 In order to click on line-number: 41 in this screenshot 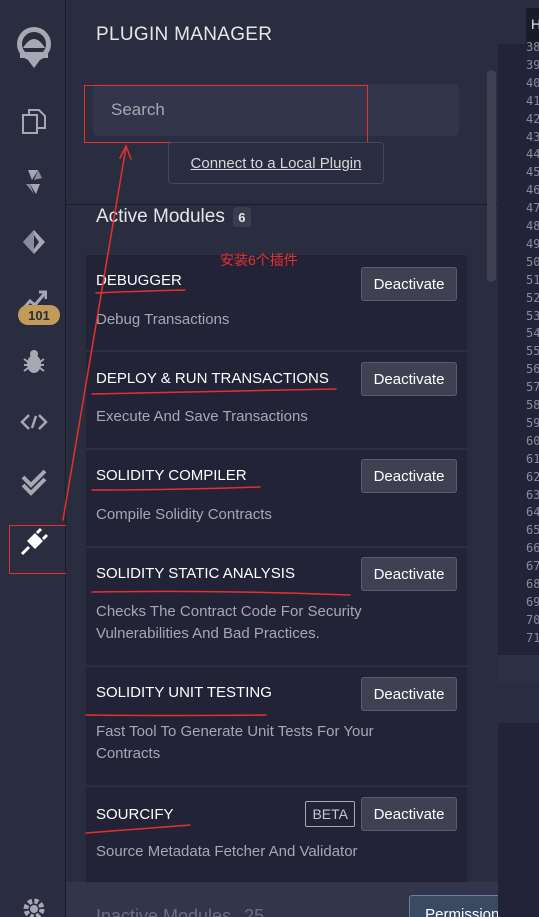, I will do `click(532, 100)`.